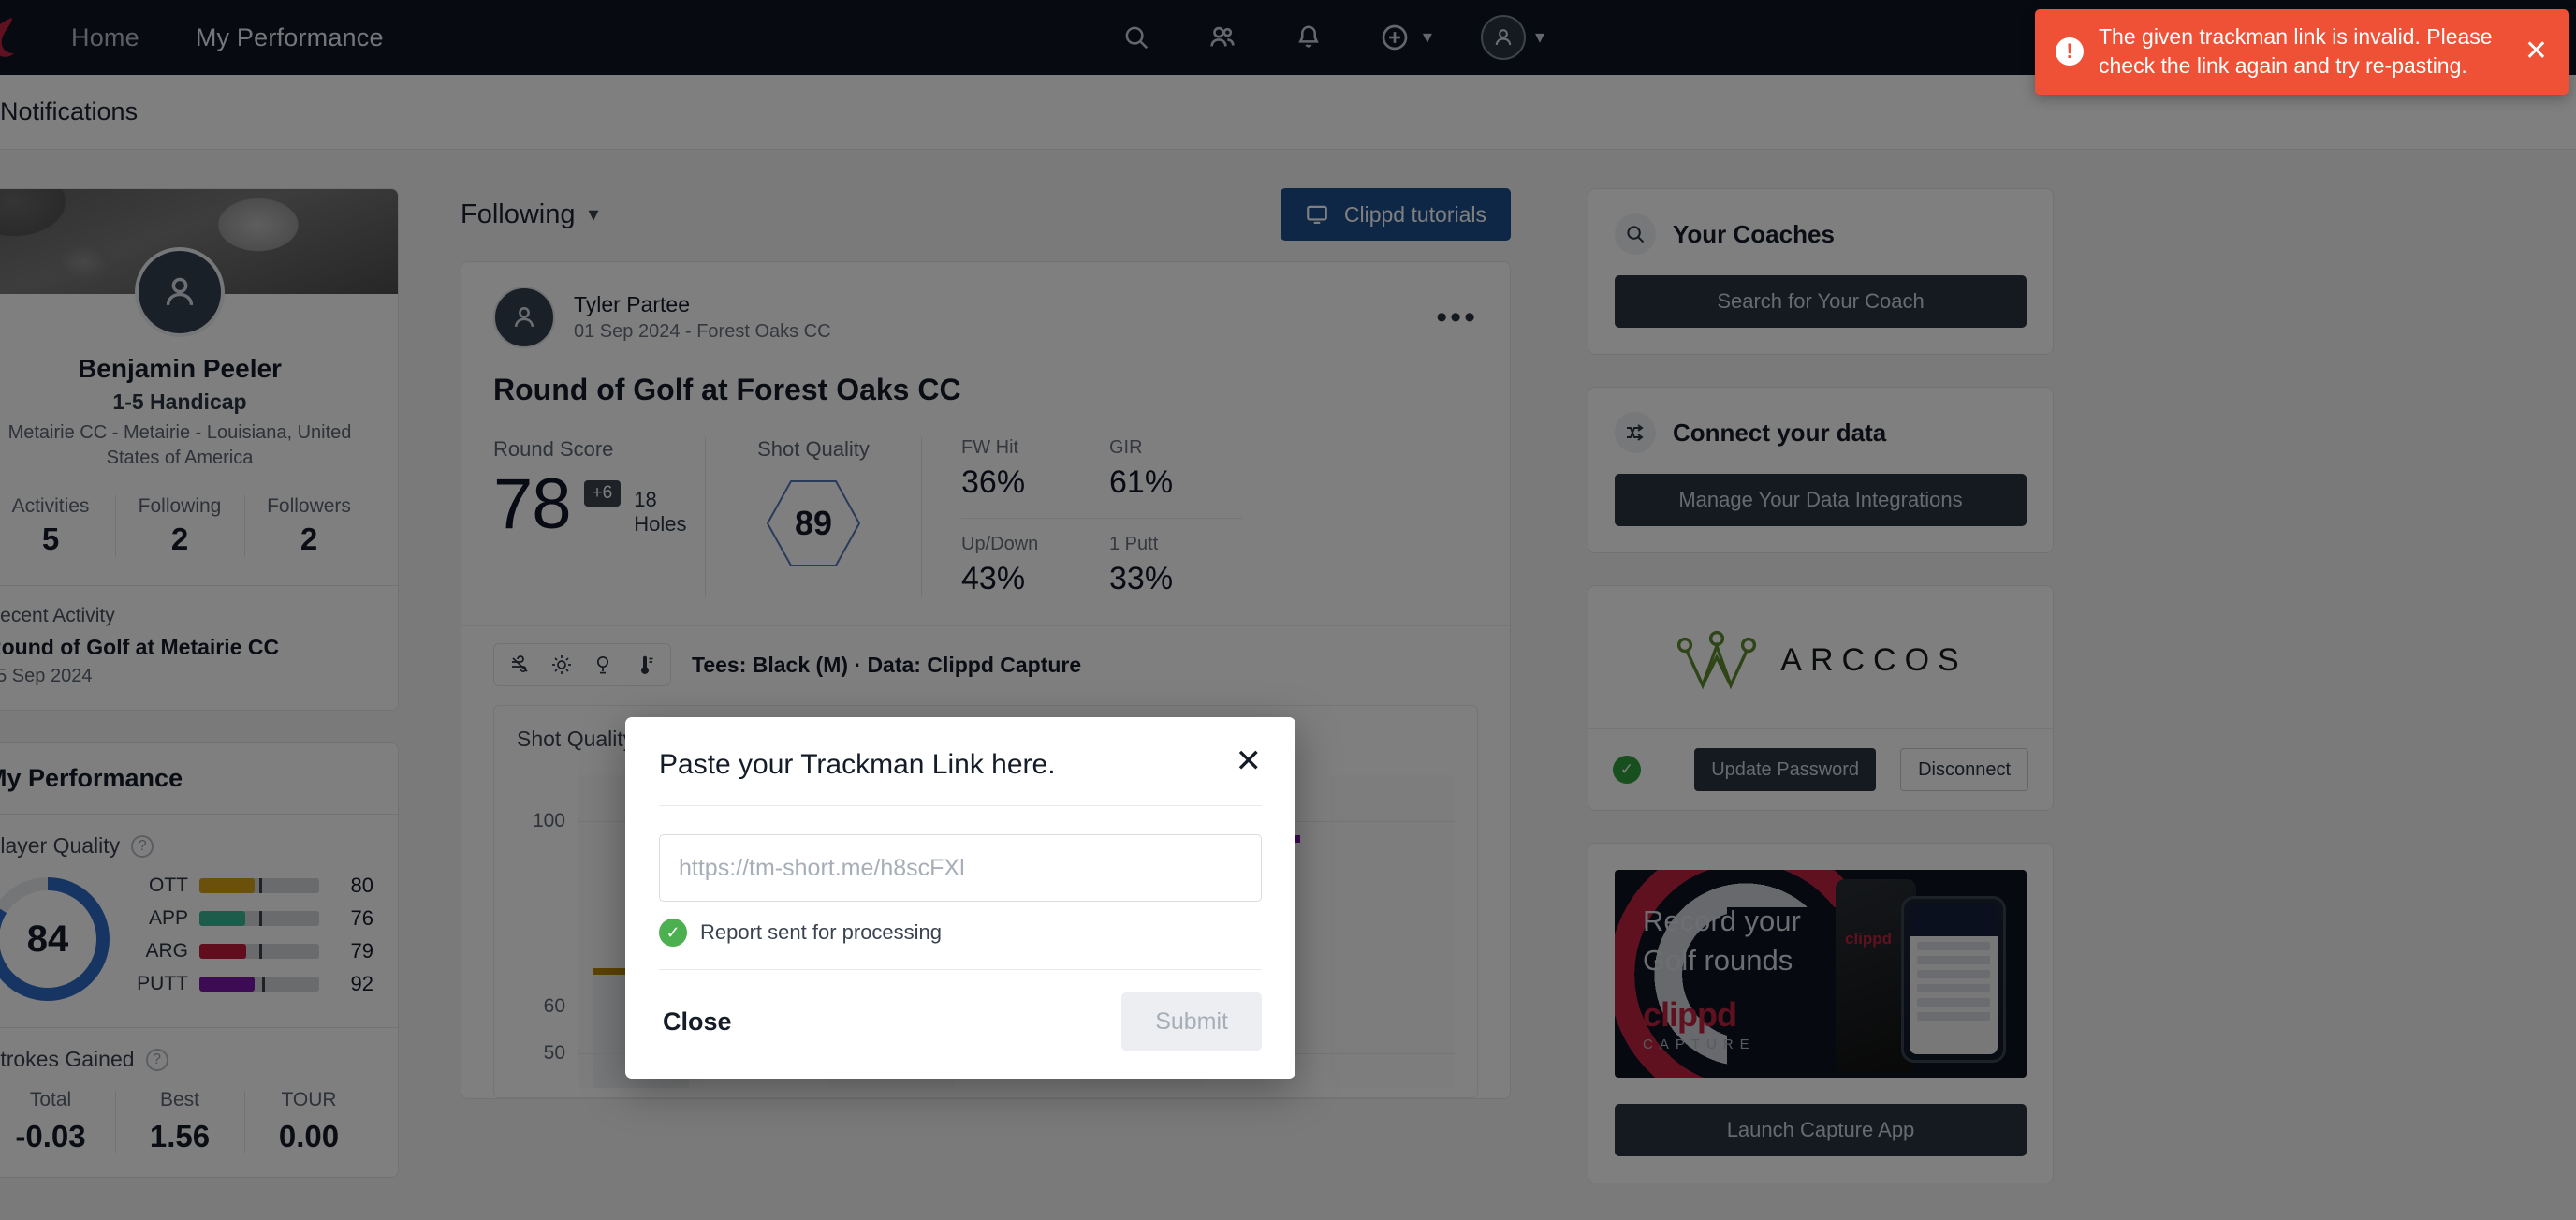 The height and width of the screenshot is (1220, 2576). Describe the element at coordinates (961, 933) in the screenshot. I see `modal-status-row: ✓ Report sent for processing` at that location.